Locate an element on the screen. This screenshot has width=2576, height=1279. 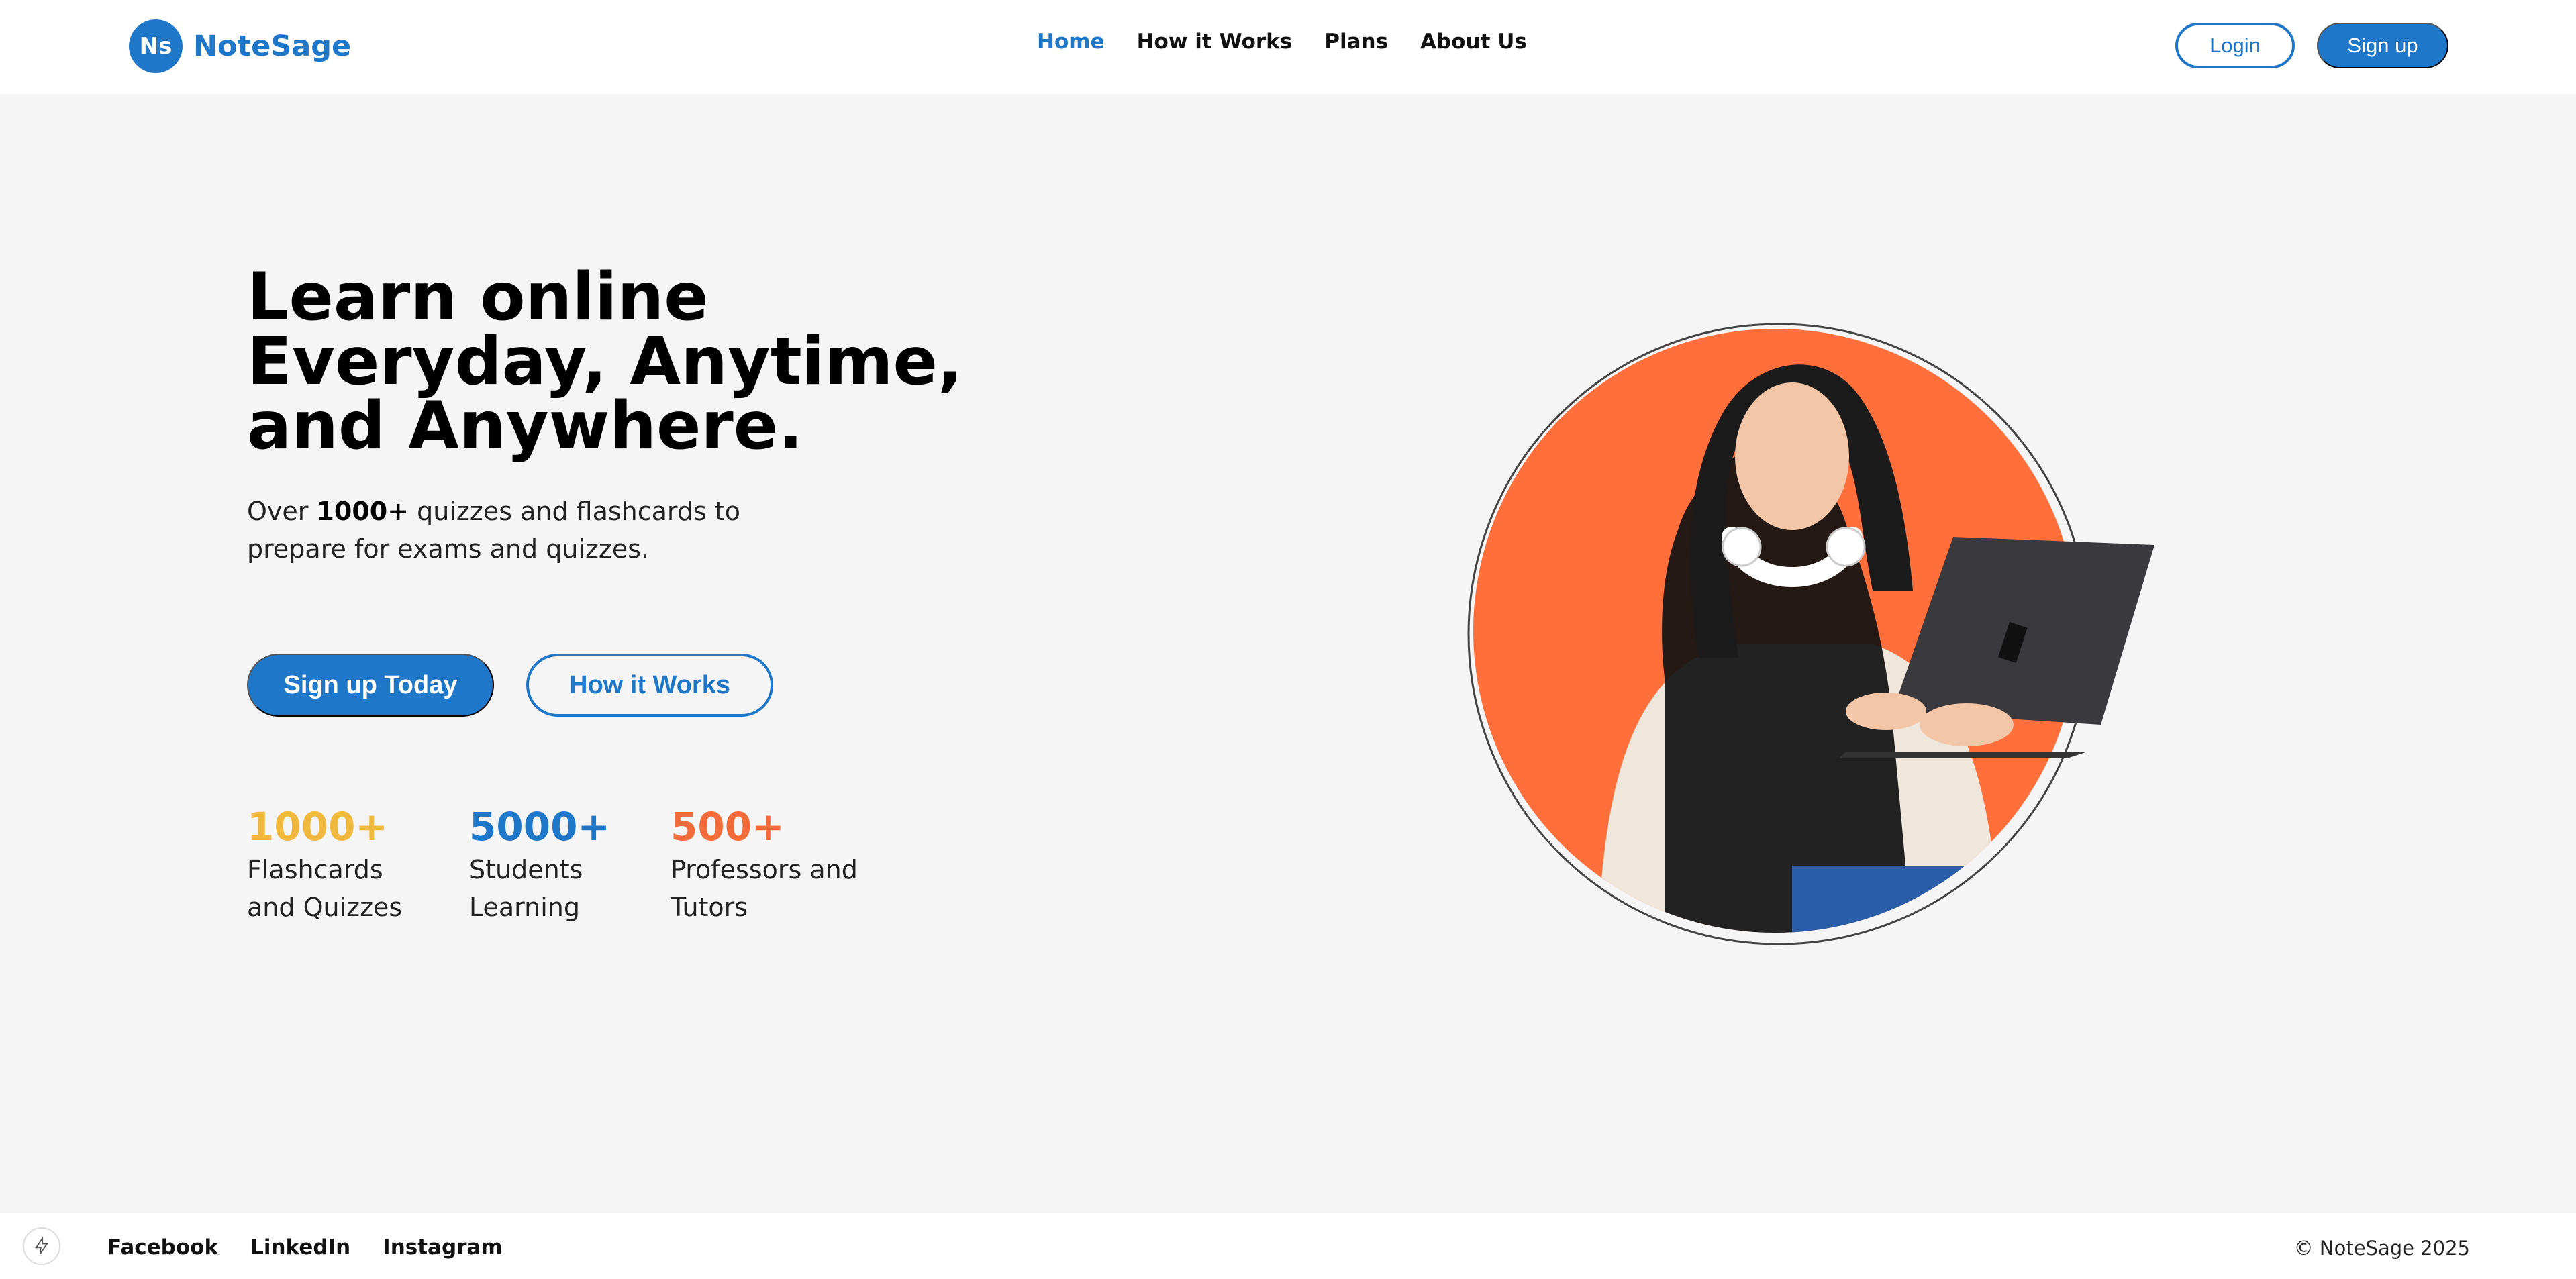
signup-button: Sign up is located at coordinates (2382, 45).